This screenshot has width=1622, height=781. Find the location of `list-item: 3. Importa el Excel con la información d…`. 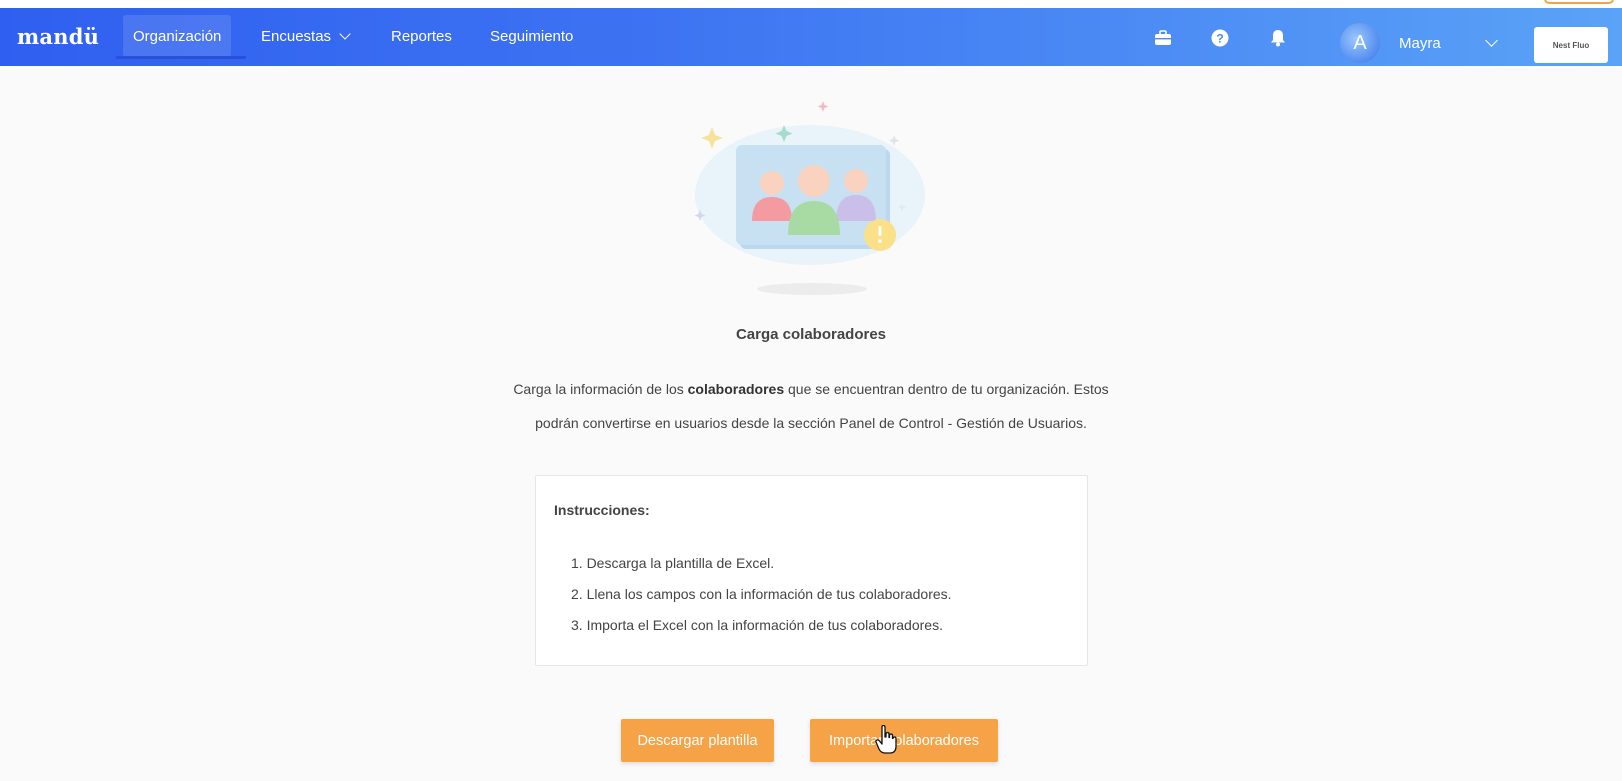

list-item: 3. Importa el Excel con la información d… is located at coordinates (757, 625).